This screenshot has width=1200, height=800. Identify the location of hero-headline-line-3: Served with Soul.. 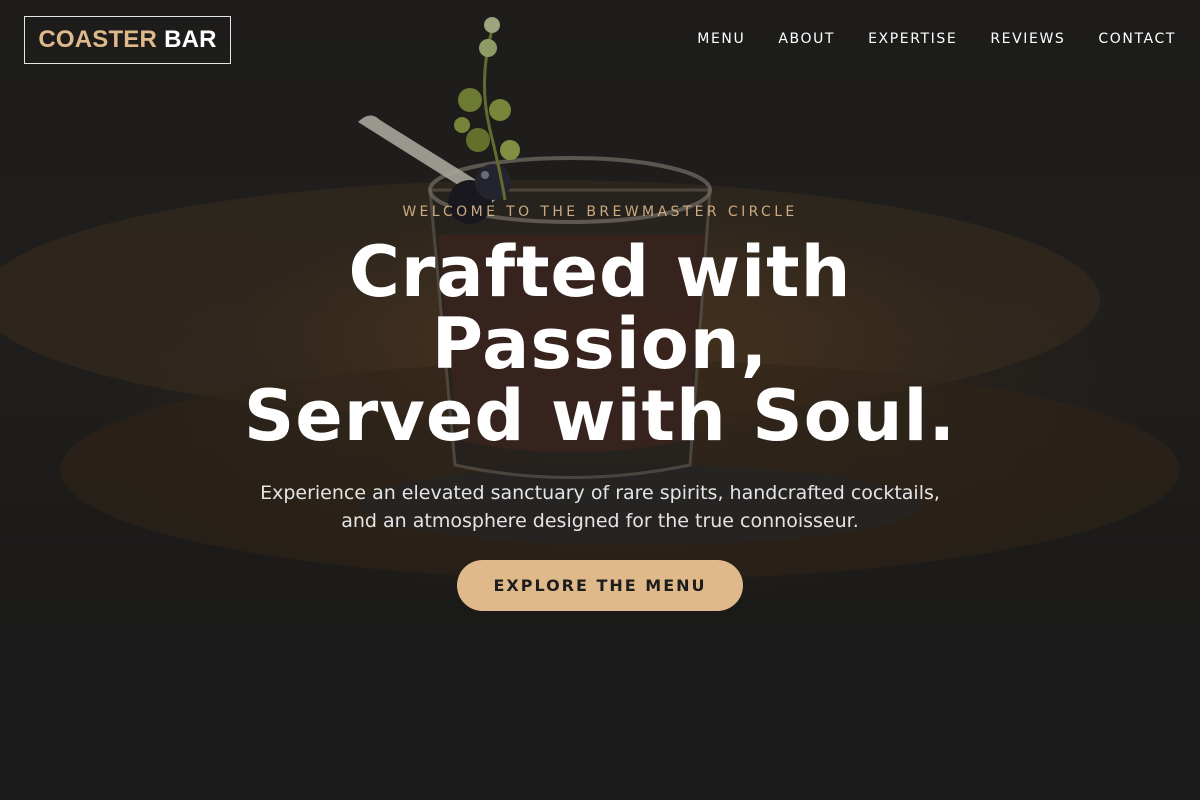
(600, 416).